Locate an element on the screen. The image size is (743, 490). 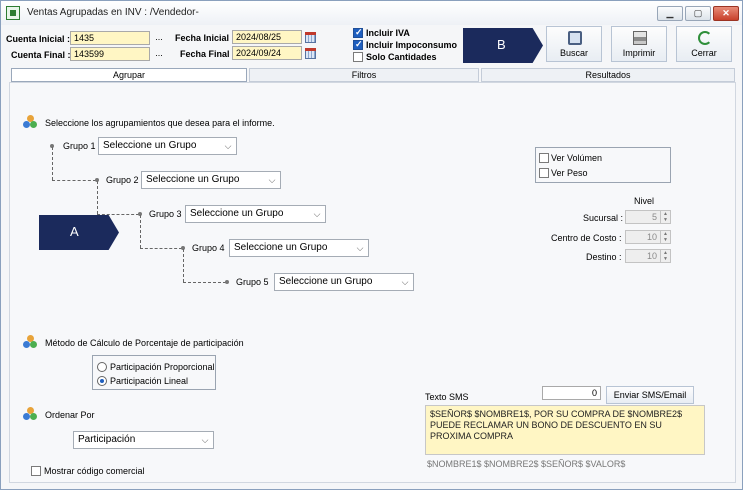
cuenta-inicial-label: Cuenta Inicial : is located at coordinates (38, 39).